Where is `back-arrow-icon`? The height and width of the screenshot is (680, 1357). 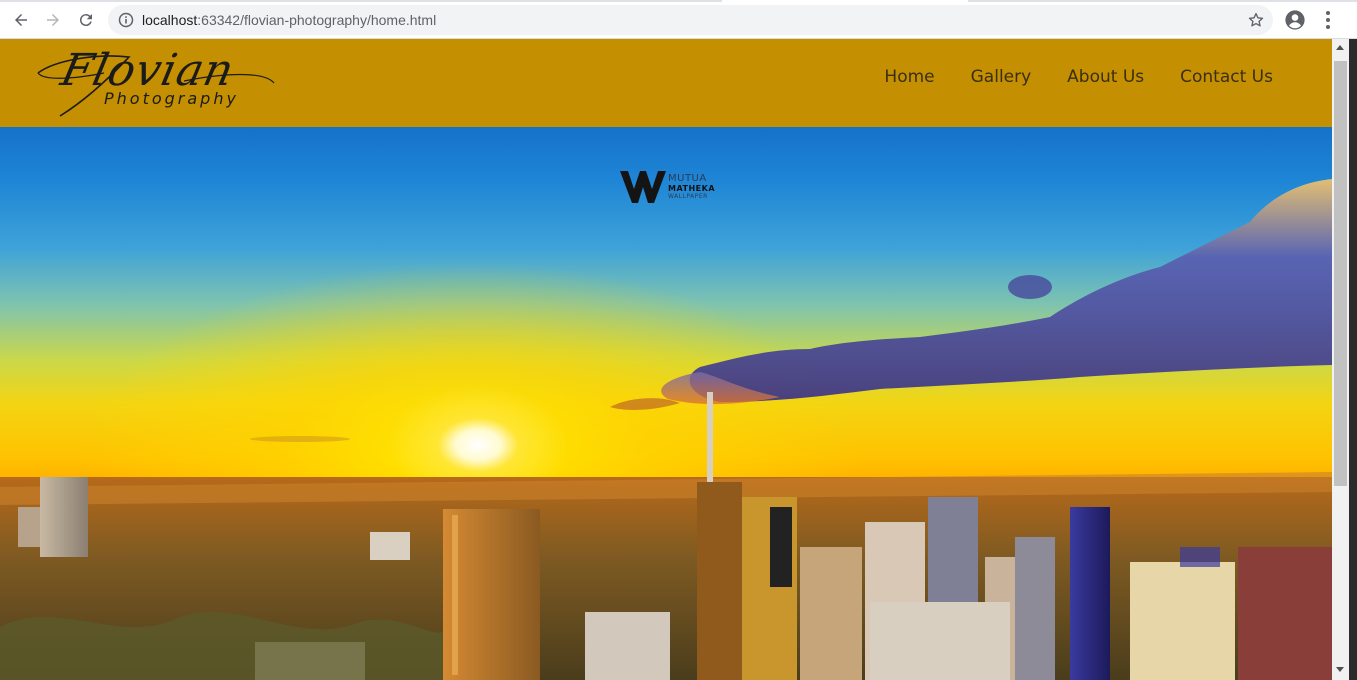 back-arrow-icon is located at coordinates (21, 20).